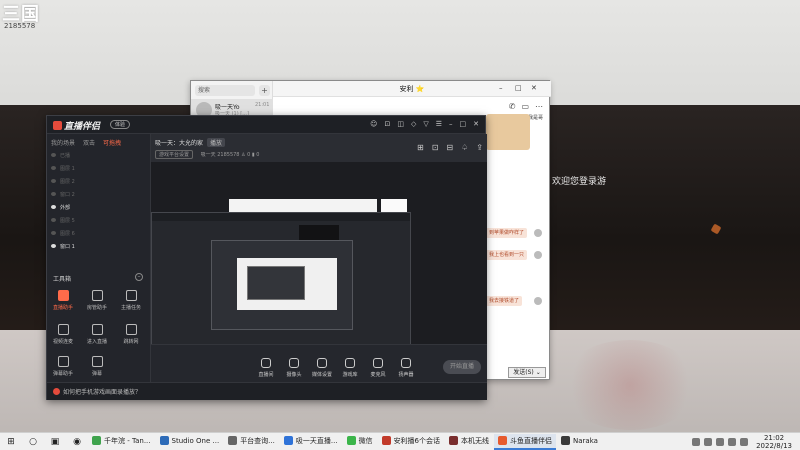 This screenshot has height=450, width=800. I want to click on menu-icon: ☰, so click(439, 124).